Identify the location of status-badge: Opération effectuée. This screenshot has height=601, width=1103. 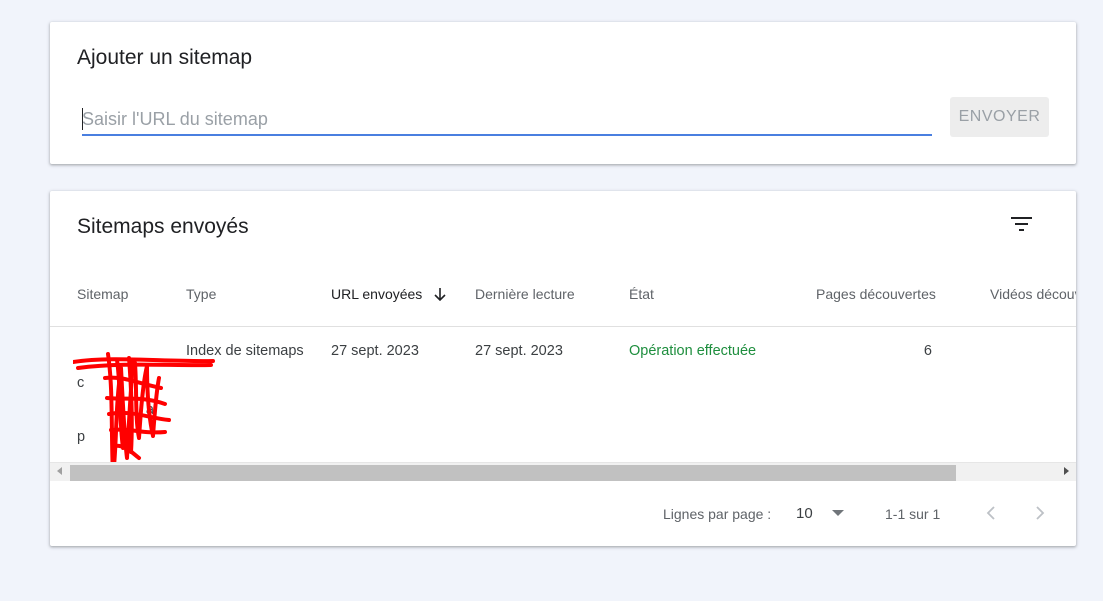
(693, 351).